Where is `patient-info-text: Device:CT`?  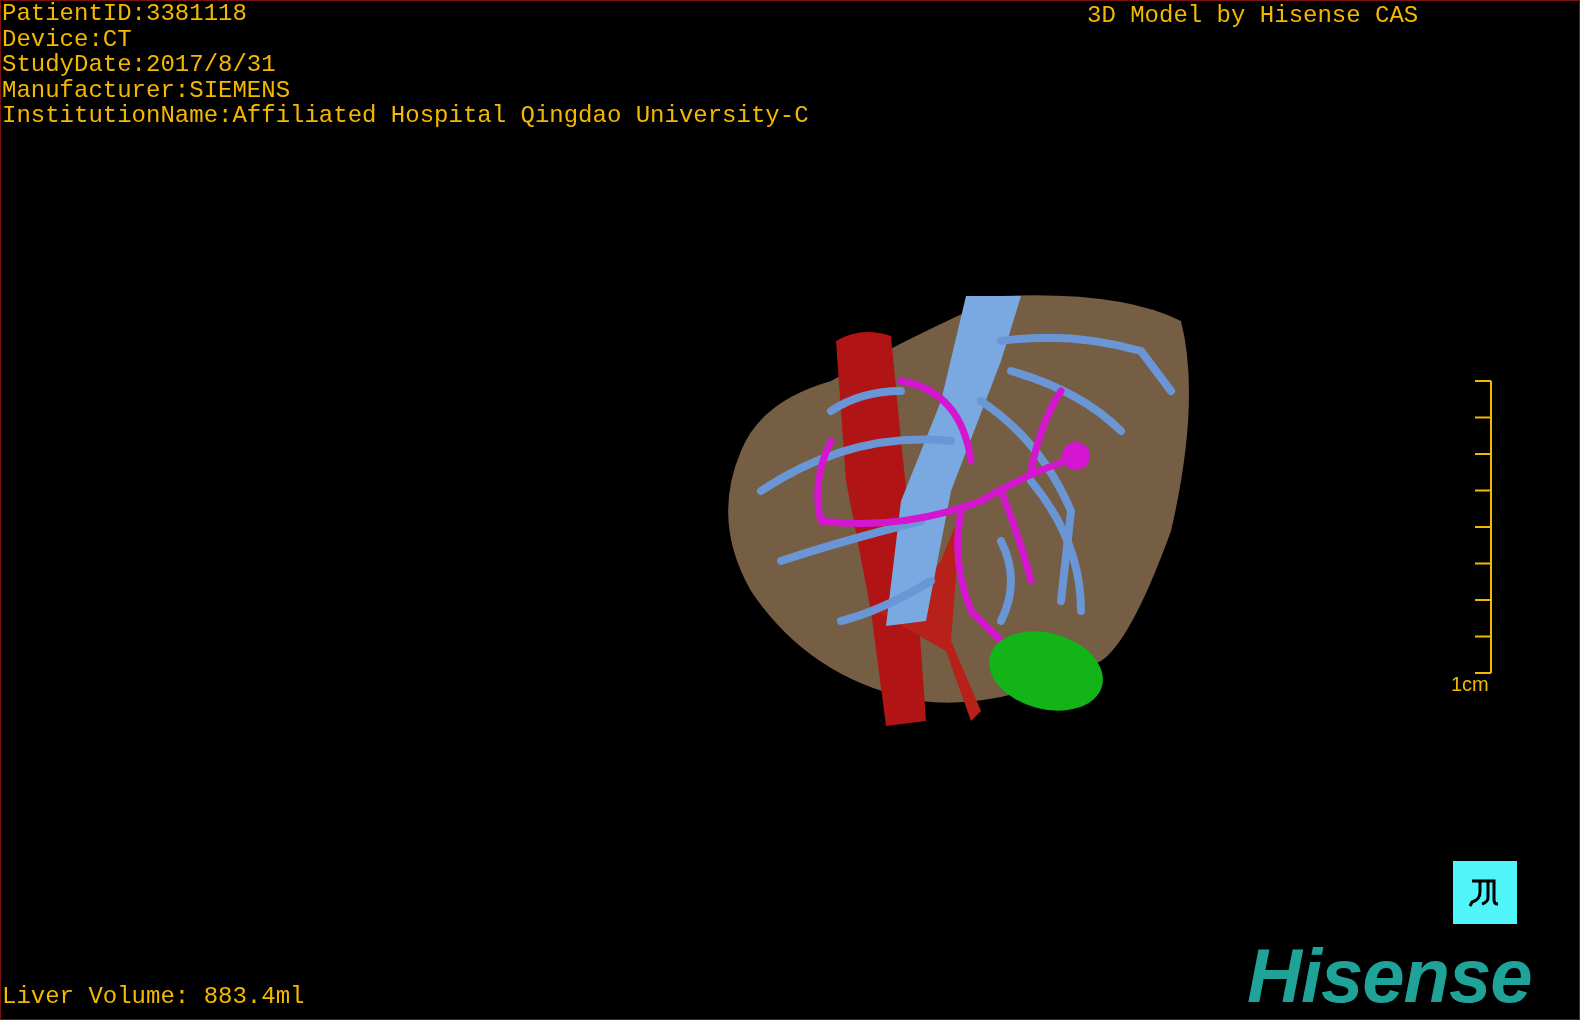
patient-info-text: Device:CT is located at coordinates (67, 39).